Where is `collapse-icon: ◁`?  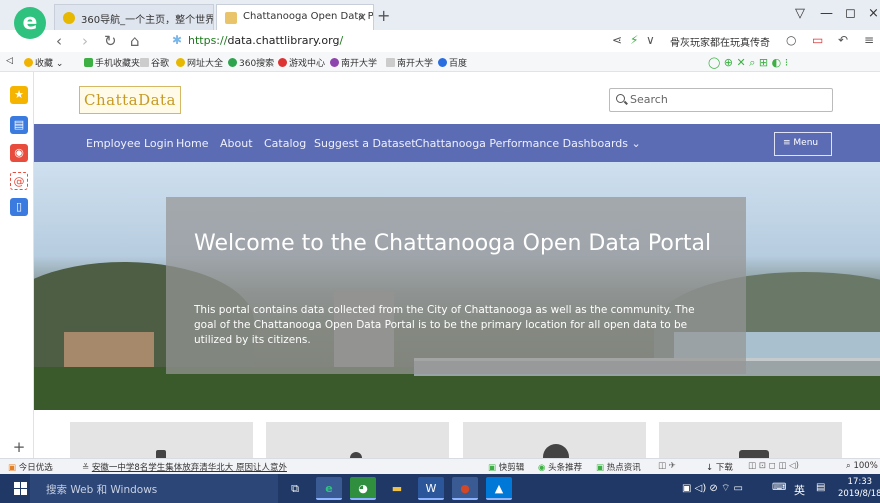 collapse-icon: ◁ is located at coordinates (9, 61).